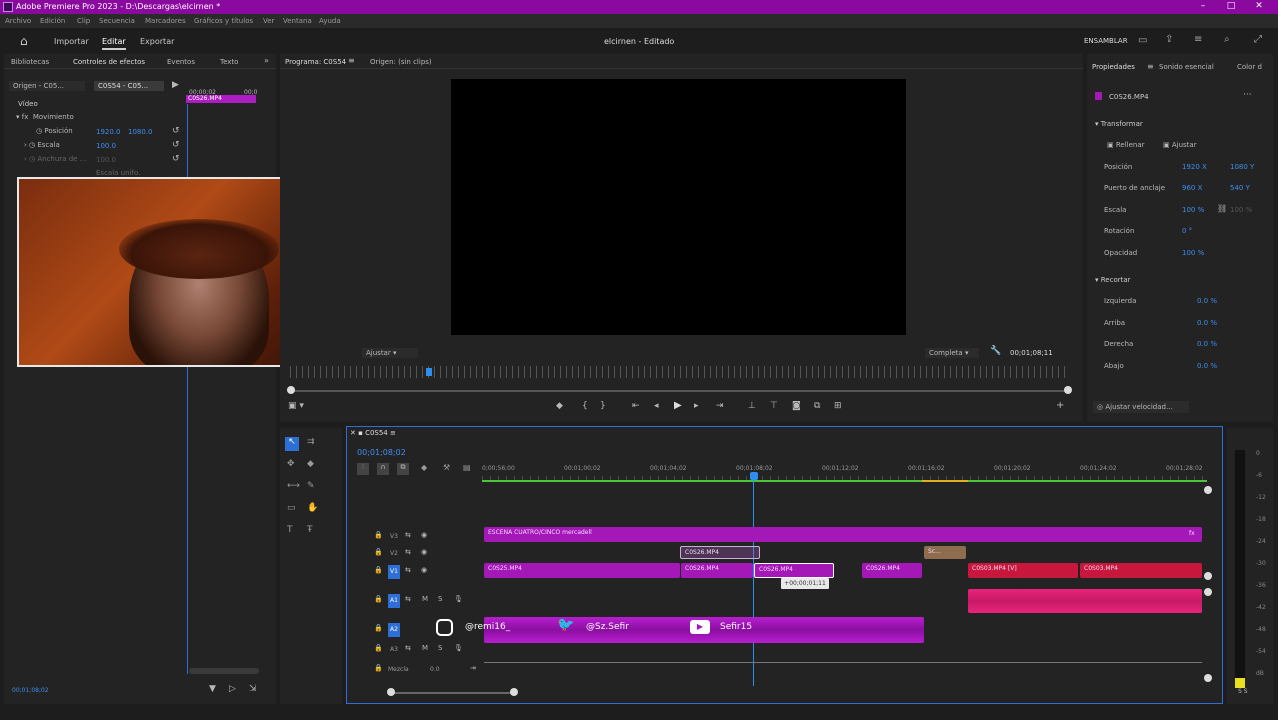  Describe the element at coordinates (1207, 344) in the screenshot. I see `derecha-value: 0.0 %` at that location.